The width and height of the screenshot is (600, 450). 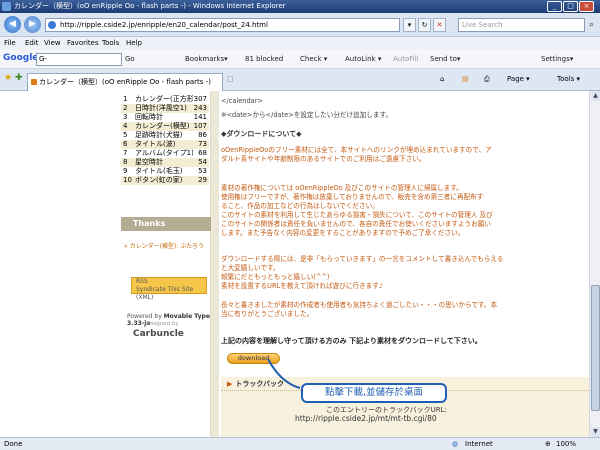 What do you see at coordinates (586, 6) in the screenshot?
I see `close-button: ×` at bounding box center [586, 6].